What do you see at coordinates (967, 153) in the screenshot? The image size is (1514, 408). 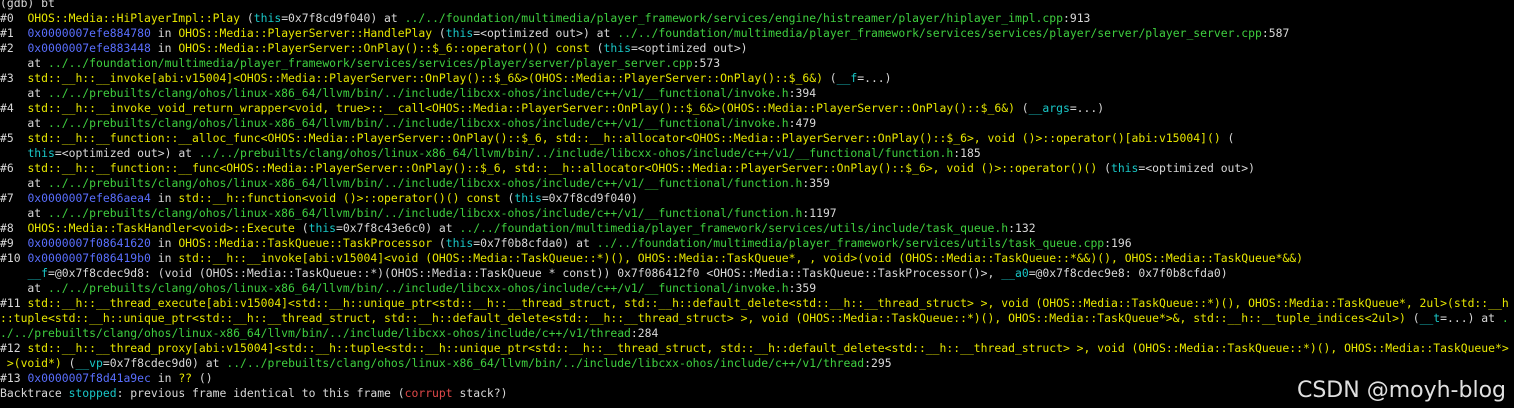 I see `plain-text: :185` at bounding box center [967, 153].